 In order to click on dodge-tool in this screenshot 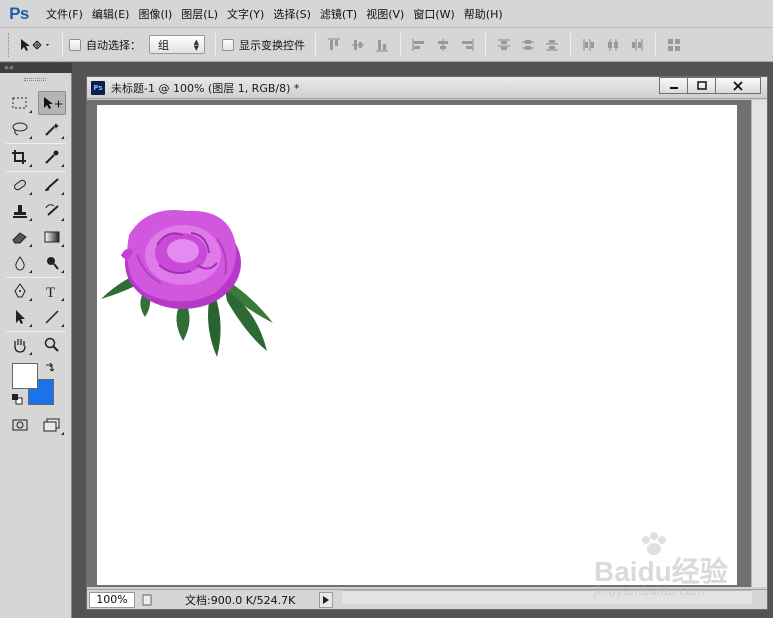, I will do `click(52, 263)`.